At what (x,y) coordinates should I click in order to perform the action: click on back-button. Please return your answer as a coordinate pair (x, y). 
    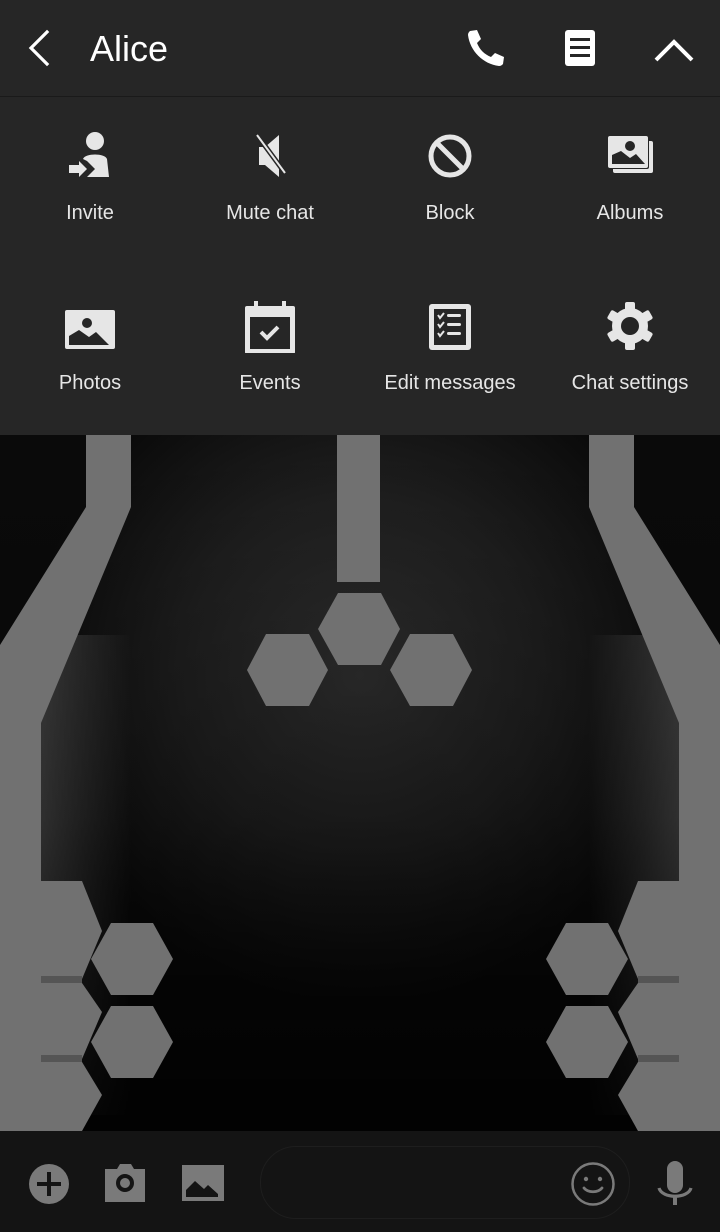
    Looking at the image, I should click on (40, 48).